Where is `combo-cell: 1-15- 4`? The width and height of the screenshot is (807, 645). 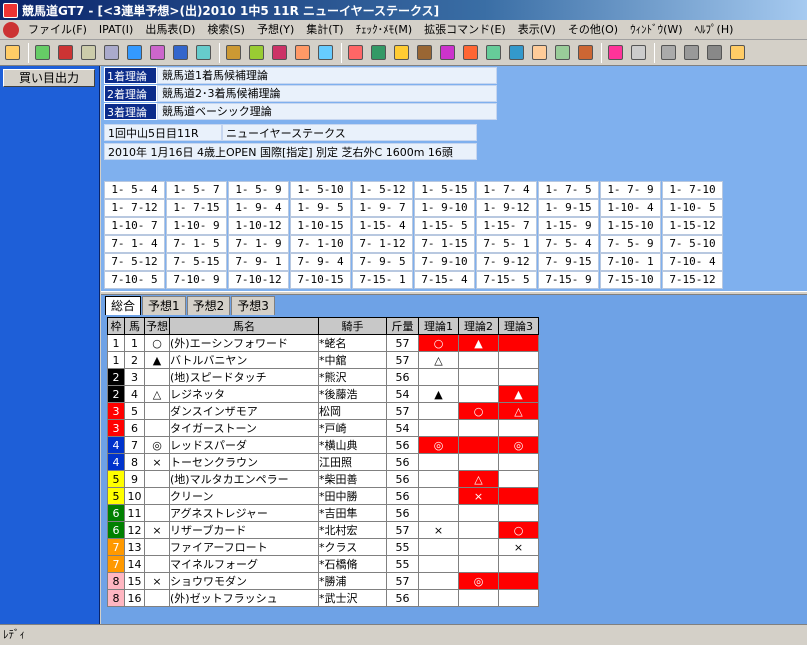
combo-cell: 1-15- 4 is located at coordinates (382, 226).